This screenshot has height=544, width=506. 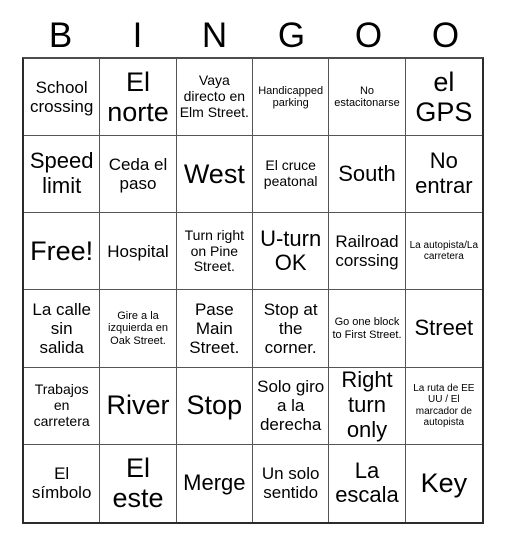 I want to click on bingo-cell-r1-c5: No entrar, so click(x=443, y=175).